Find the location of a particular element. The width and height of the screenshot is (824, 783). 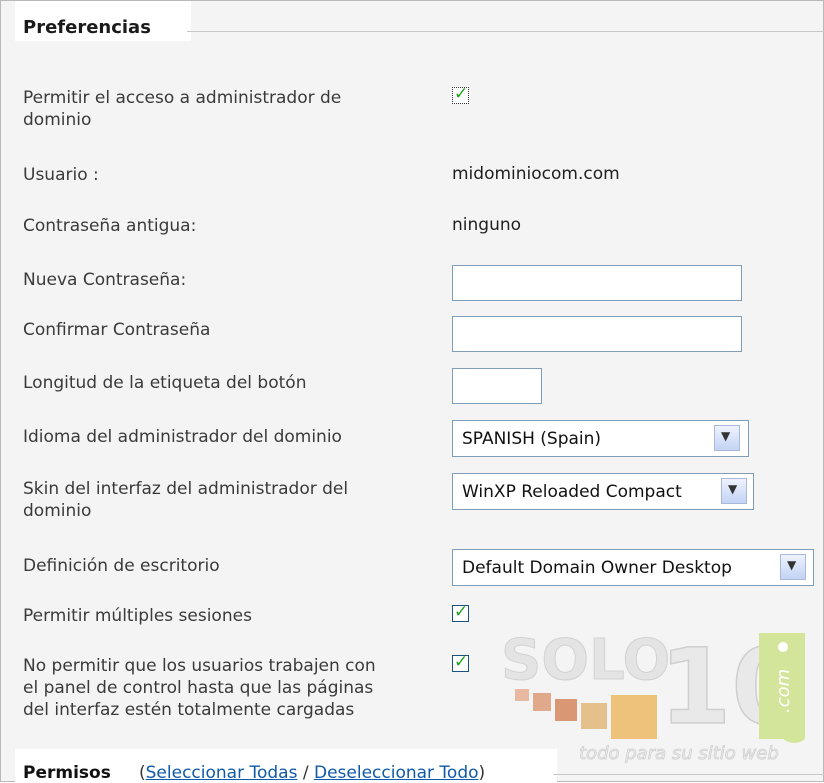

new-password-label: Nueva Contraseña: is located at coordinates (105, 280).